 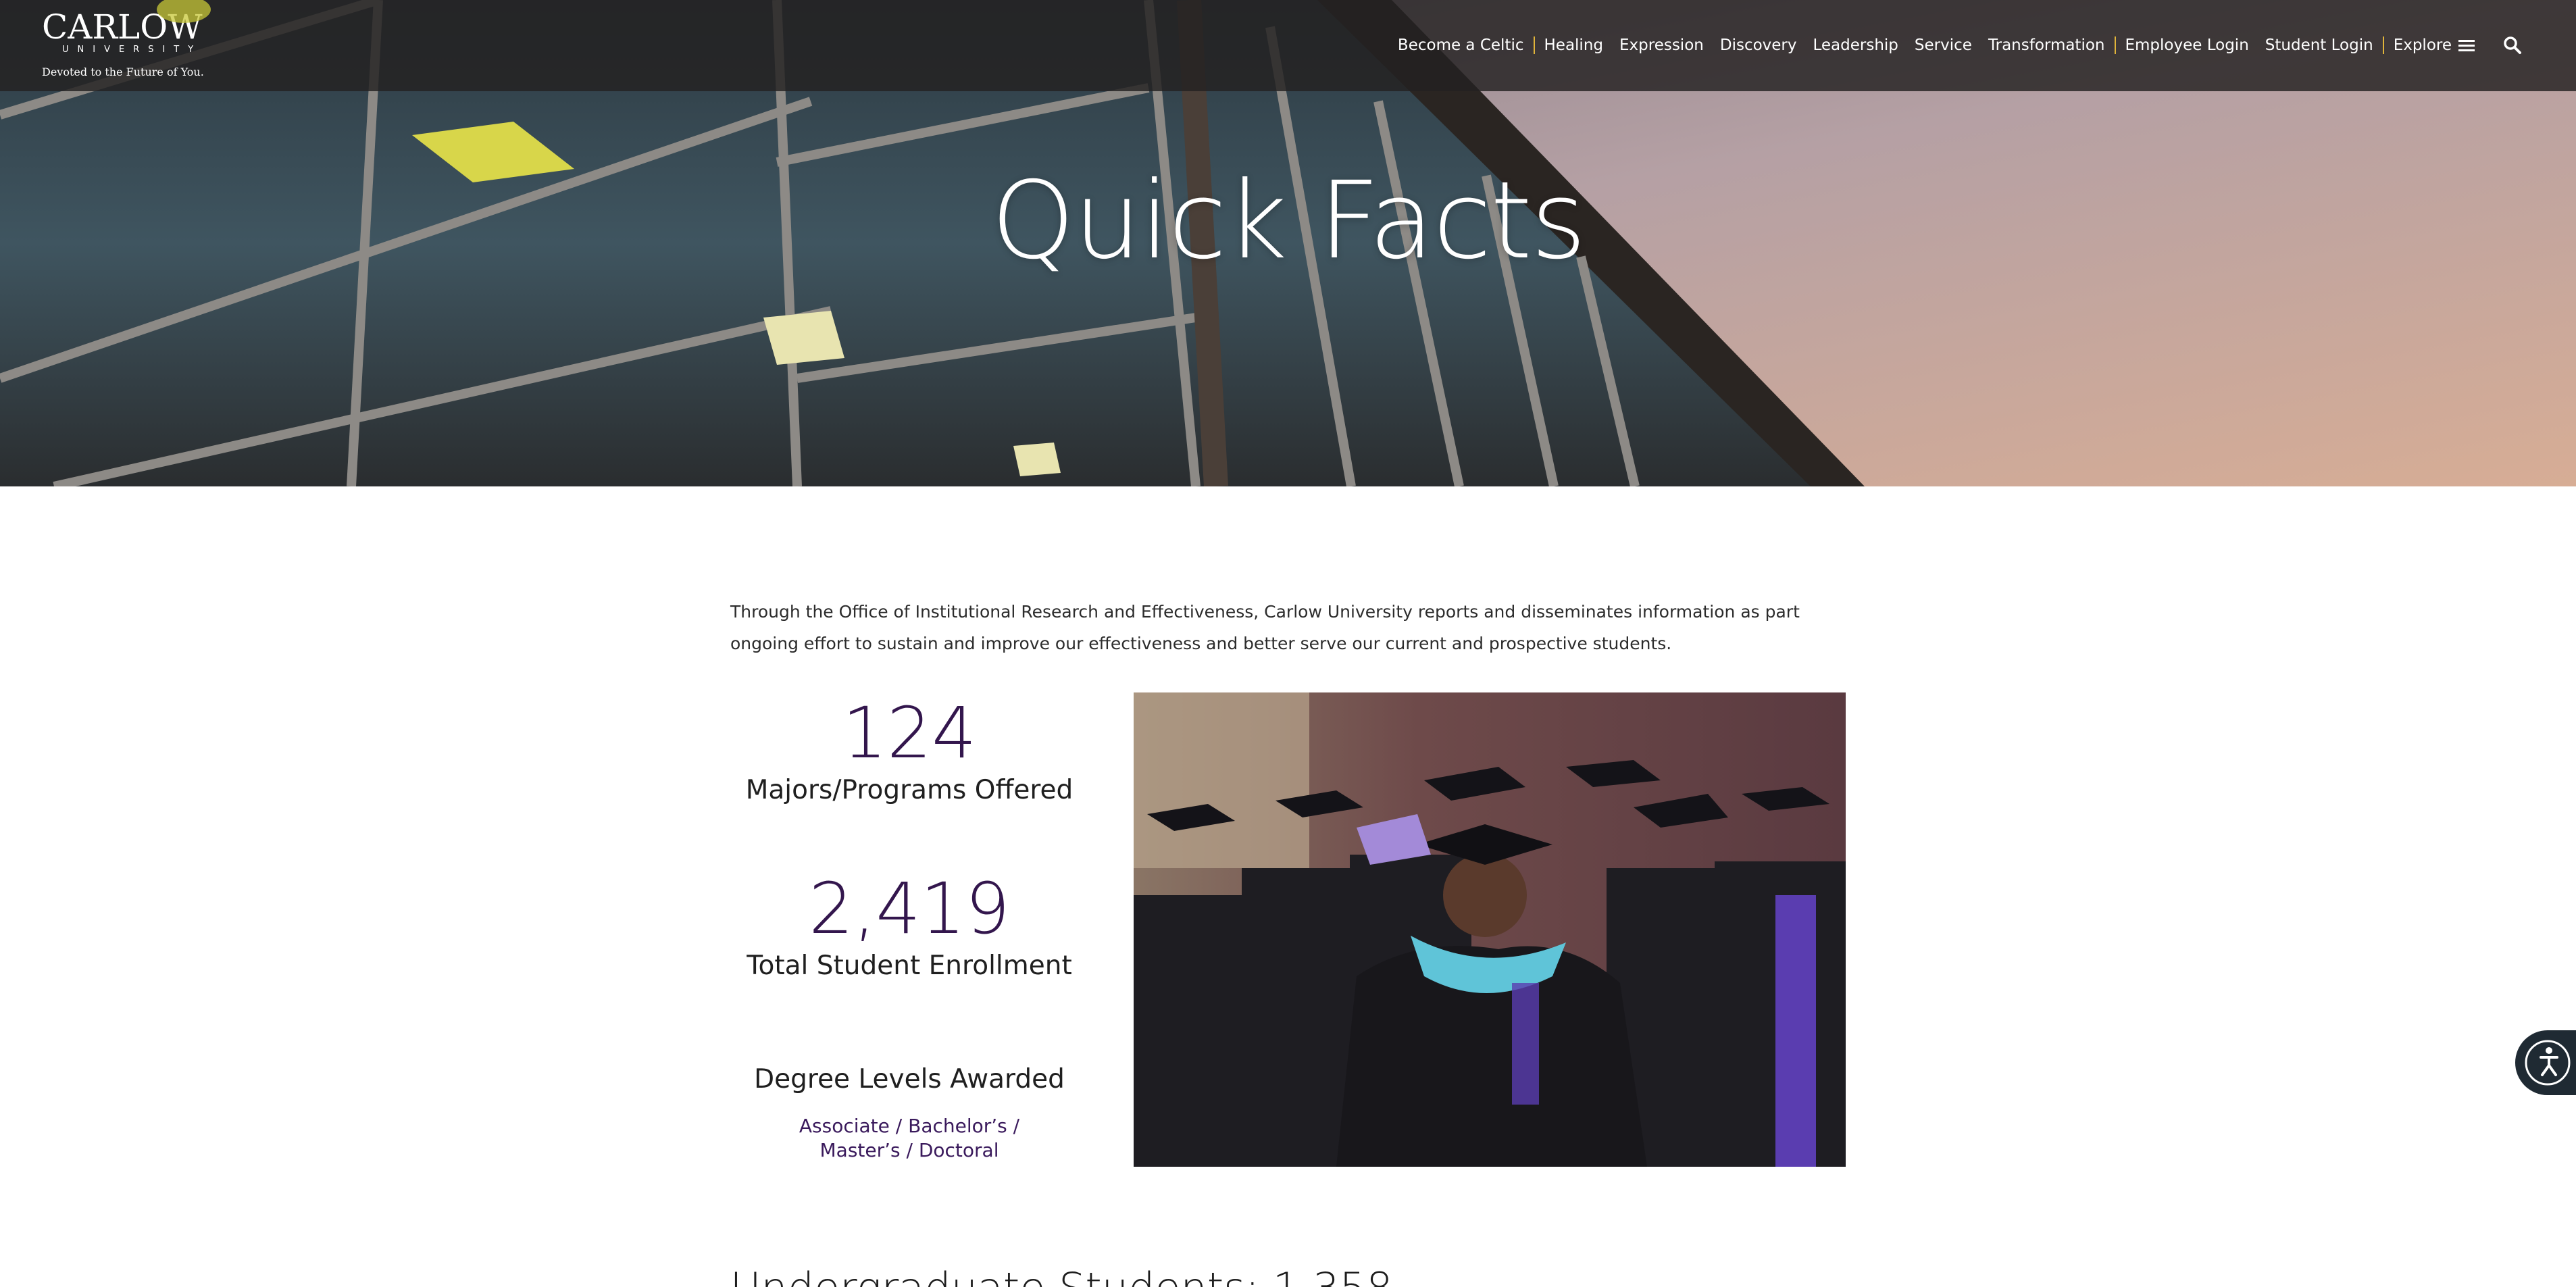 I want to click on stat-label: Majors/Programs Offered, so click(x=909, y=790).